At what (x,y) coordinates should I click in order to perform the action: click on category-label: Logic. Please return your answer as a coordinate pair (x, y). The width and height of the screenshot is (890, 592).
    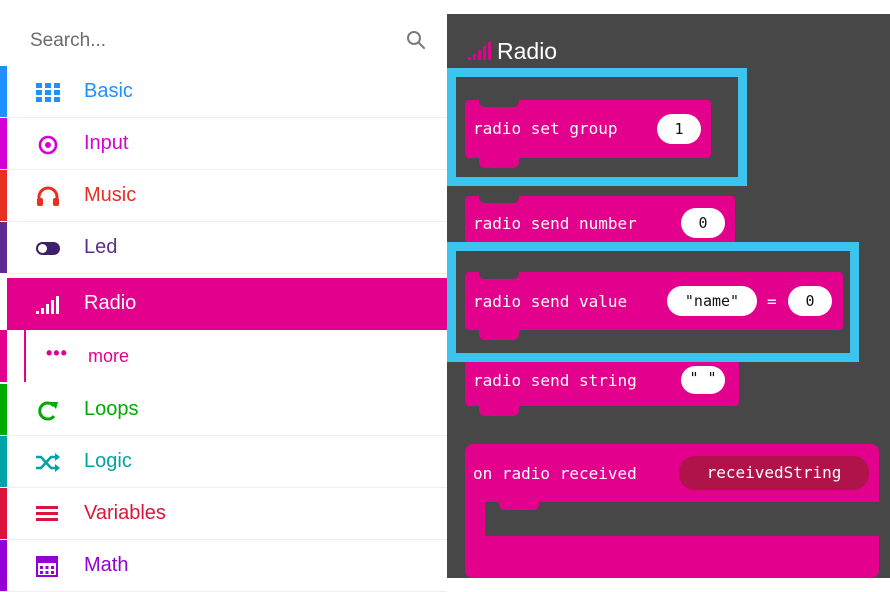
    Looking at the image, I should click on (108, 461).